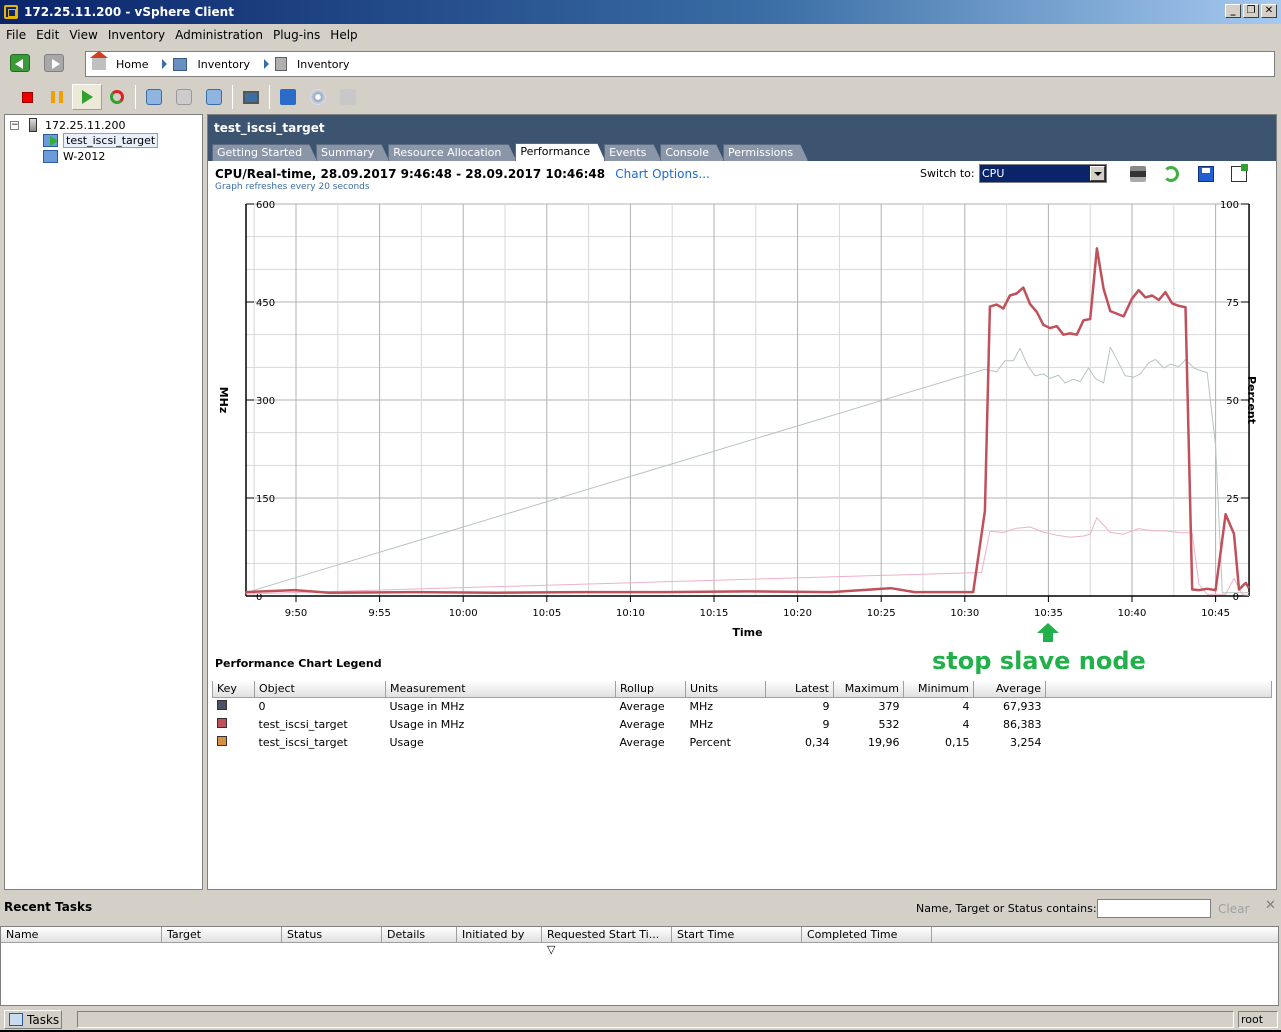 Image resolution: width=1281 pixels, height=1032 pixels. Describe the element at coordinates (692, 152) in the screenshot. I see `tab-console: Console` at that location.